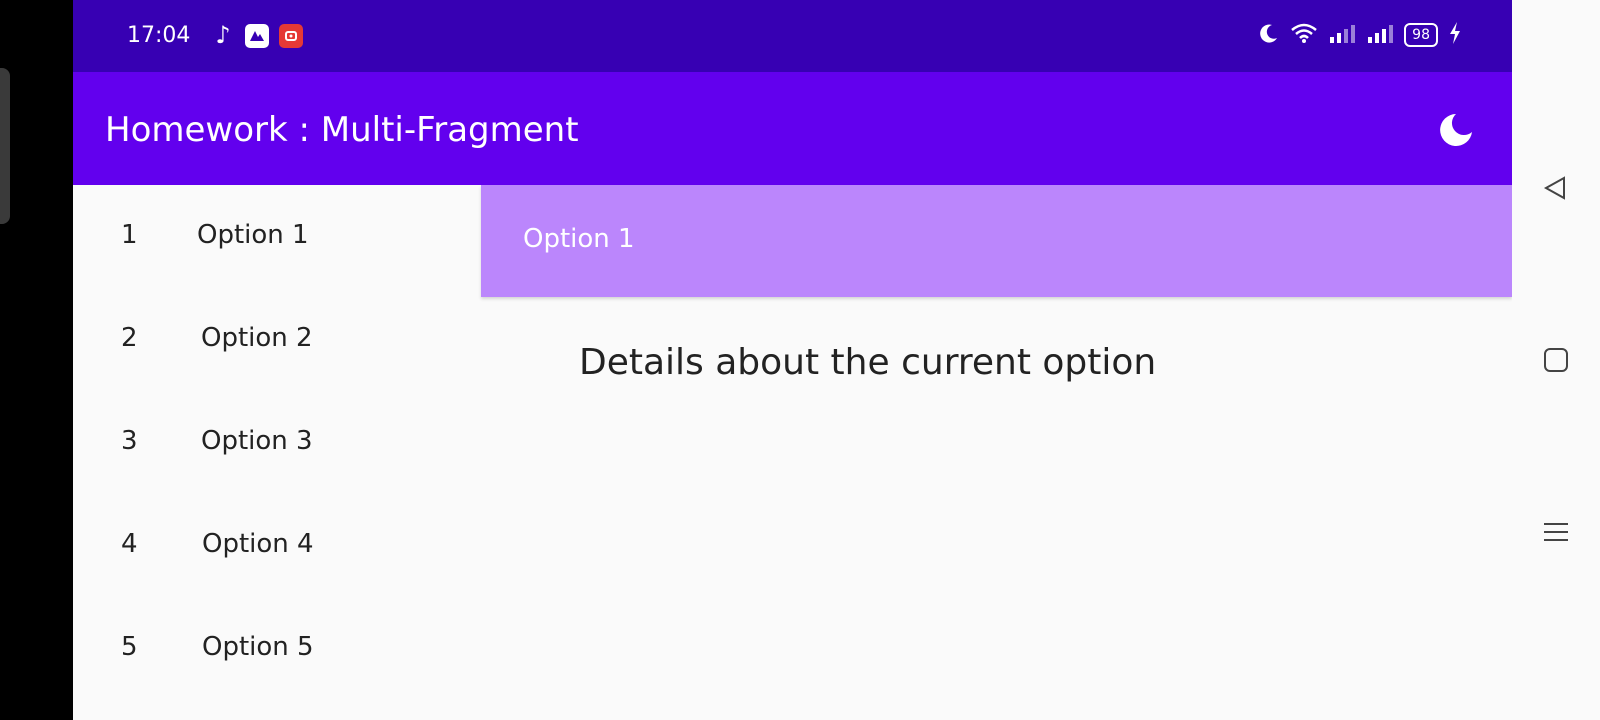  I want to click on list-item-number: 4, so click(129, 544).